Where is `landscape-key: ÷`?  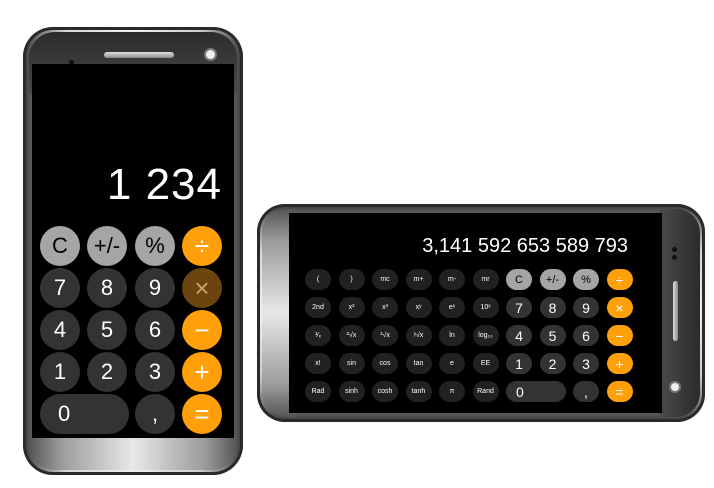 landscape-key: ÷ is located at coordinates (619, 279).